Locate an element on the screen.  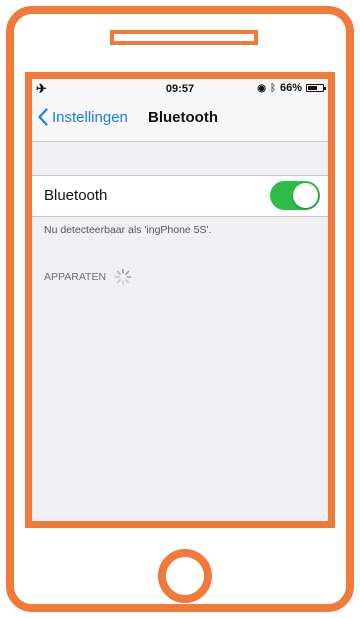
status-right: ◉ ᛒ 66% is located at coordinates (291, 88).